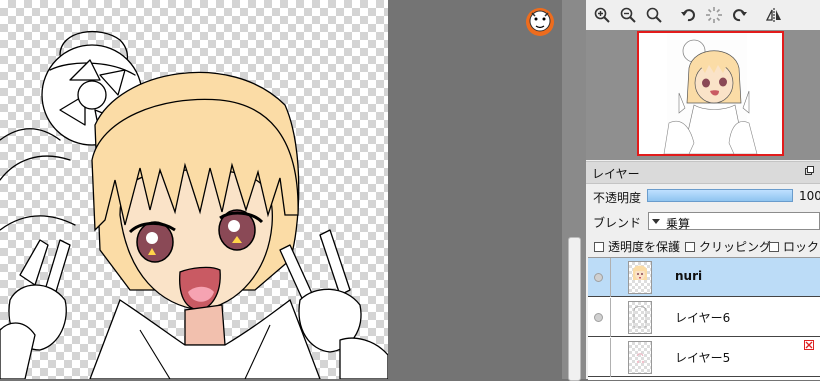 This screenshot has width=820, height=381. I want to click on layer-name: nuri, so click(689, 276).